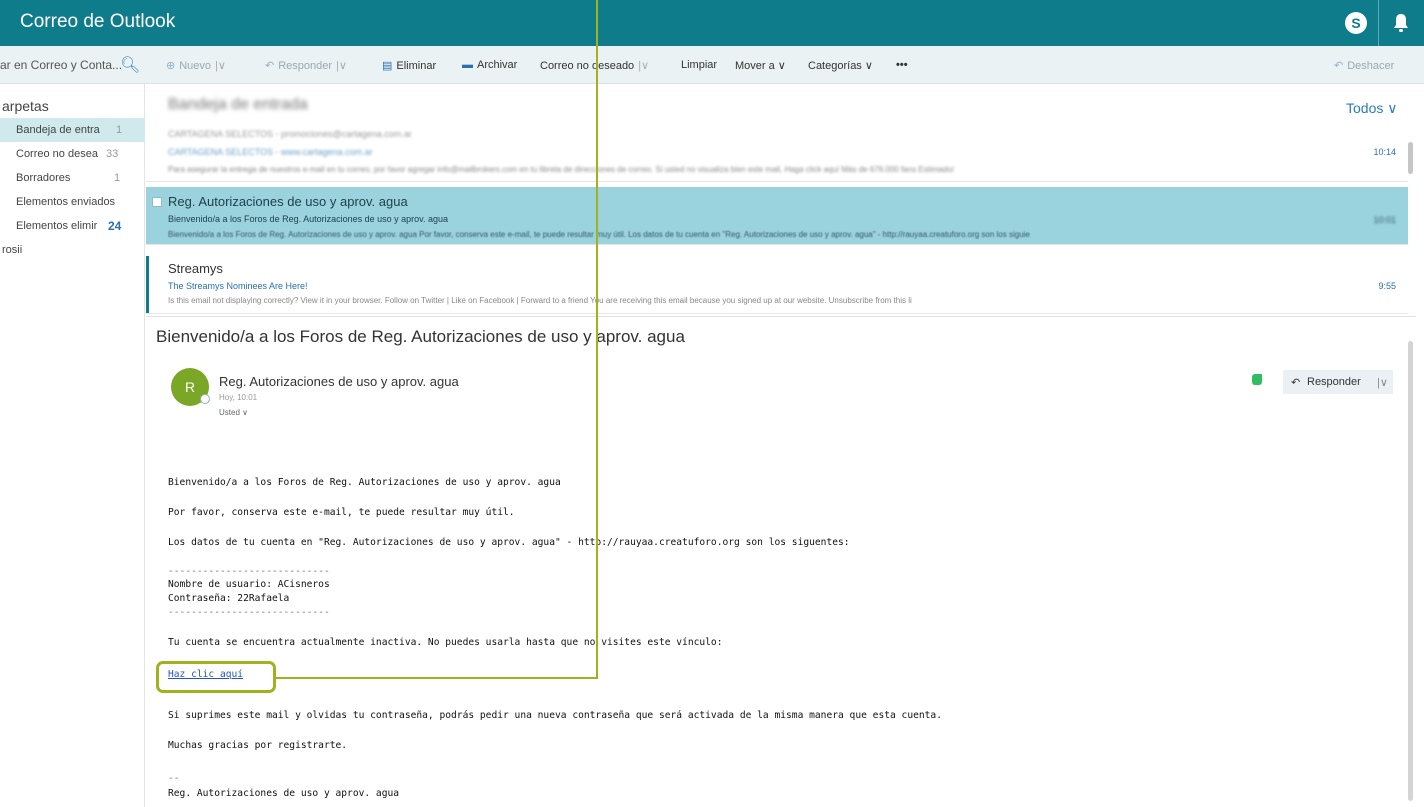 Image resolution: width=1424 pixels, height=807 pixels. Describe the element at coordinates (195, 268) in the screenshot. I see `message-from: Streamys` at that location.